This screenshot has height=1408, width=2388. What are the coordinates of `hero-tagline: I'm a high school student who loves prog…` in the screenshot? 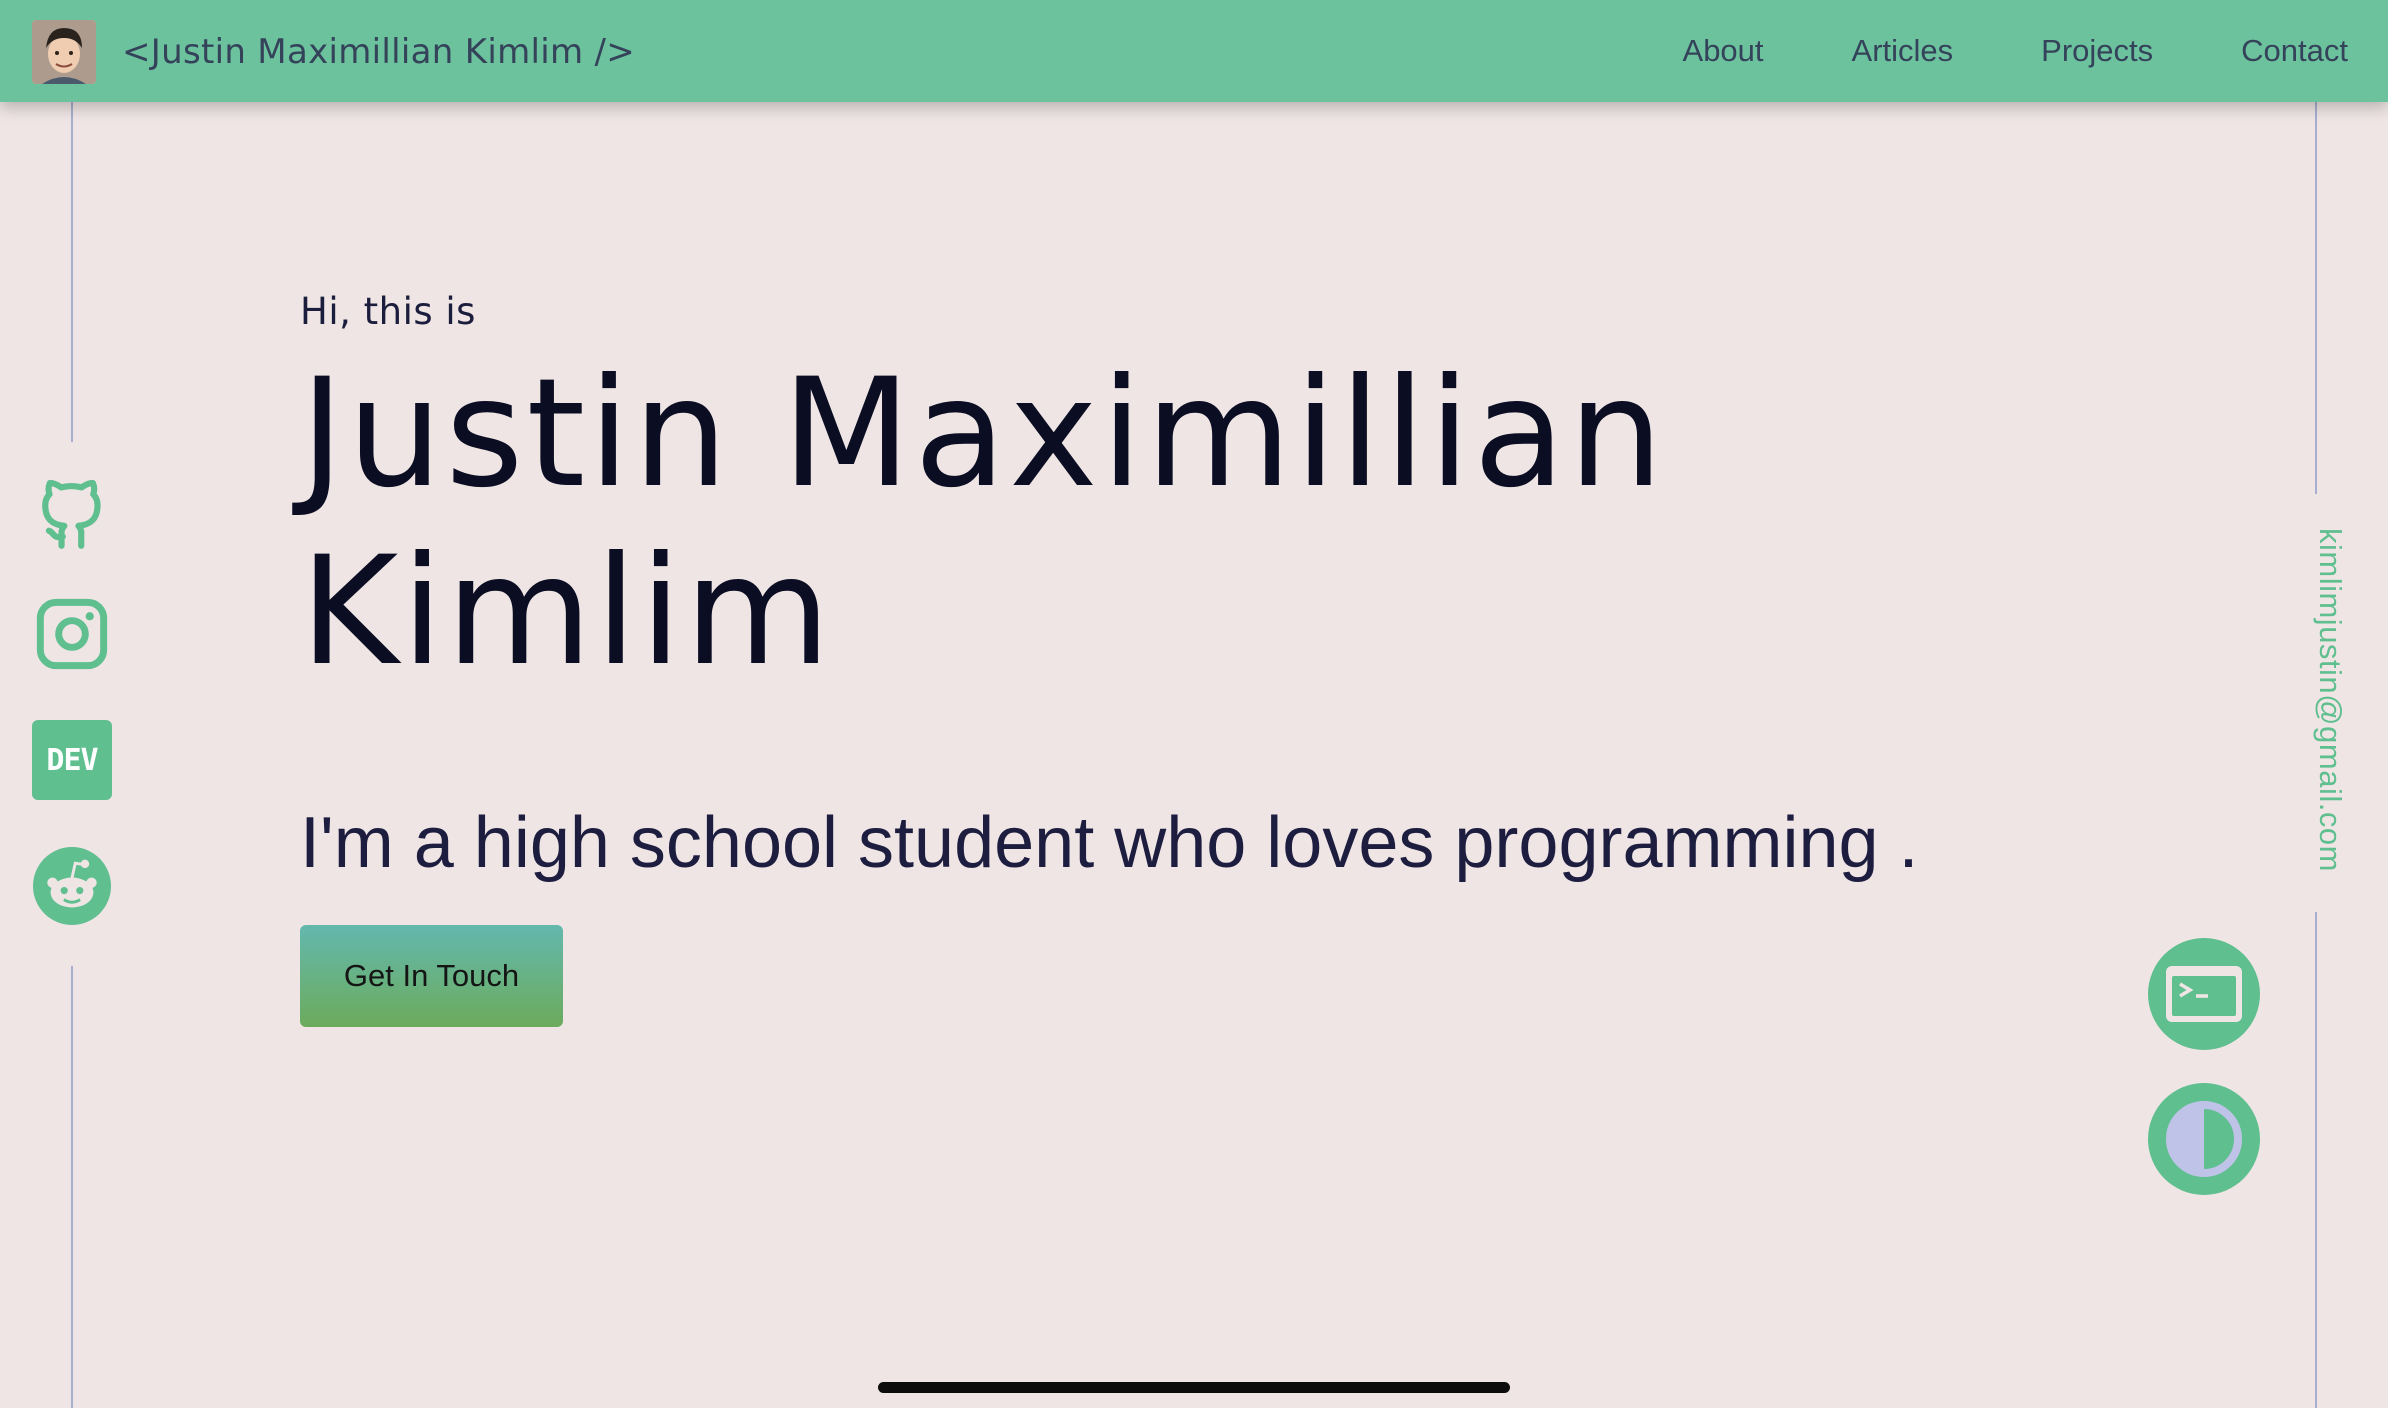 It's located at (1109, 843).